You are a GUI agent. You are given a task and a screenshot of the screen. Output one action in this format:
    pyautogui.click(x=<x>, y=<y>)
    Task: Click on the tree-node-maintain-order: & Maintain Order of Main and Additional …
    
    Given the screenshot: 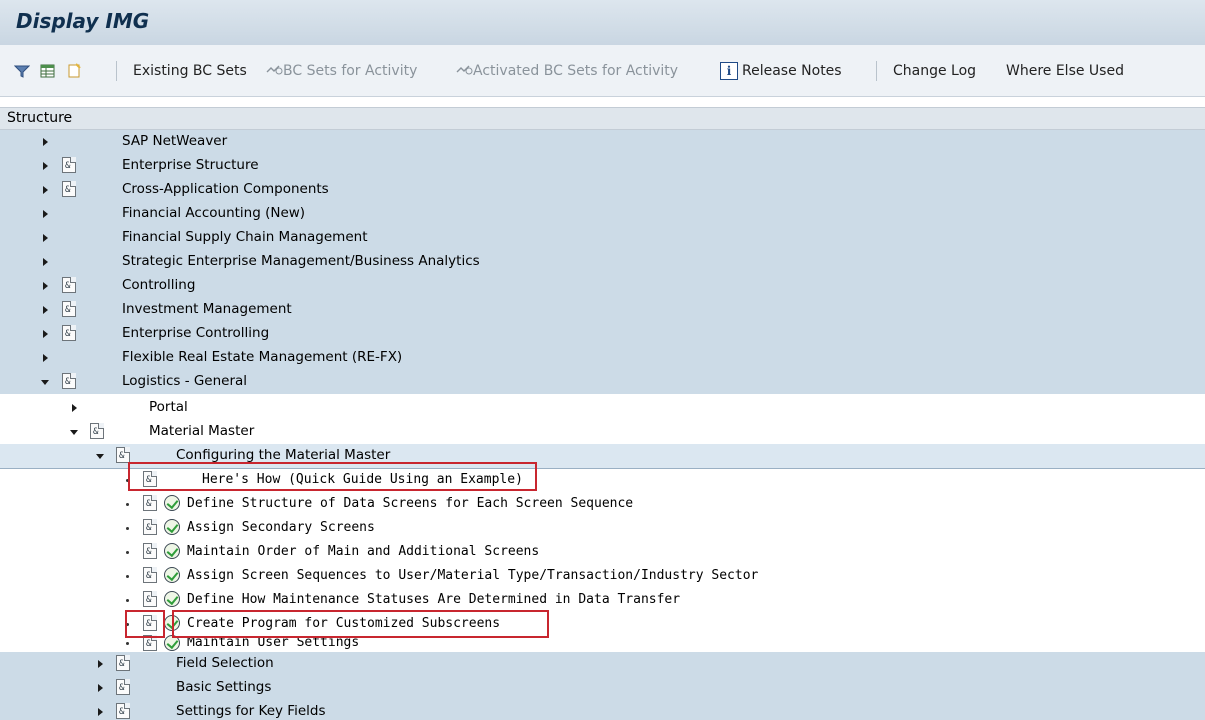 What is the action you would take?
    pyautogui.click(x=602, y=552)
    